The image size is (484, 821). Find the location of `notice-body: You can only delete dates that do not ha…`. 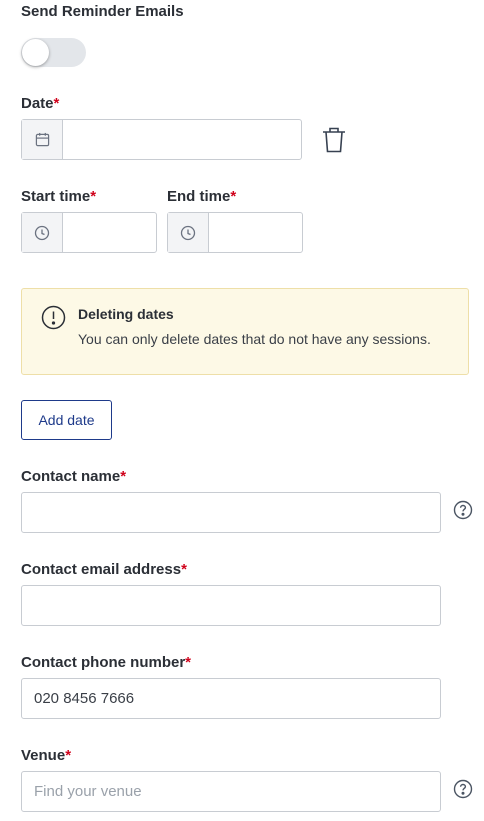

notice-body: You can only delete dates that do not ha… is located at coordinates (254, 339).